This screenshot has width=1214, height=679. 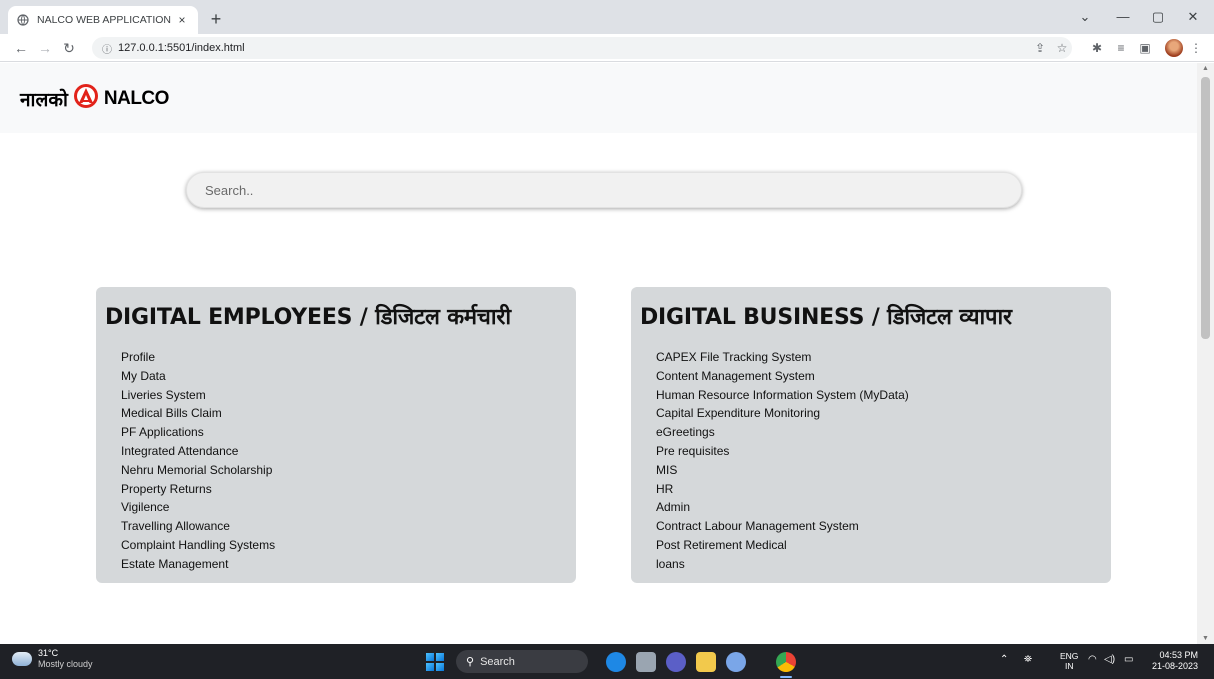 What do you see at coordinates (646, 662) in the screenshot?
I see `task-view-icon` at bounding box center [646, 662].